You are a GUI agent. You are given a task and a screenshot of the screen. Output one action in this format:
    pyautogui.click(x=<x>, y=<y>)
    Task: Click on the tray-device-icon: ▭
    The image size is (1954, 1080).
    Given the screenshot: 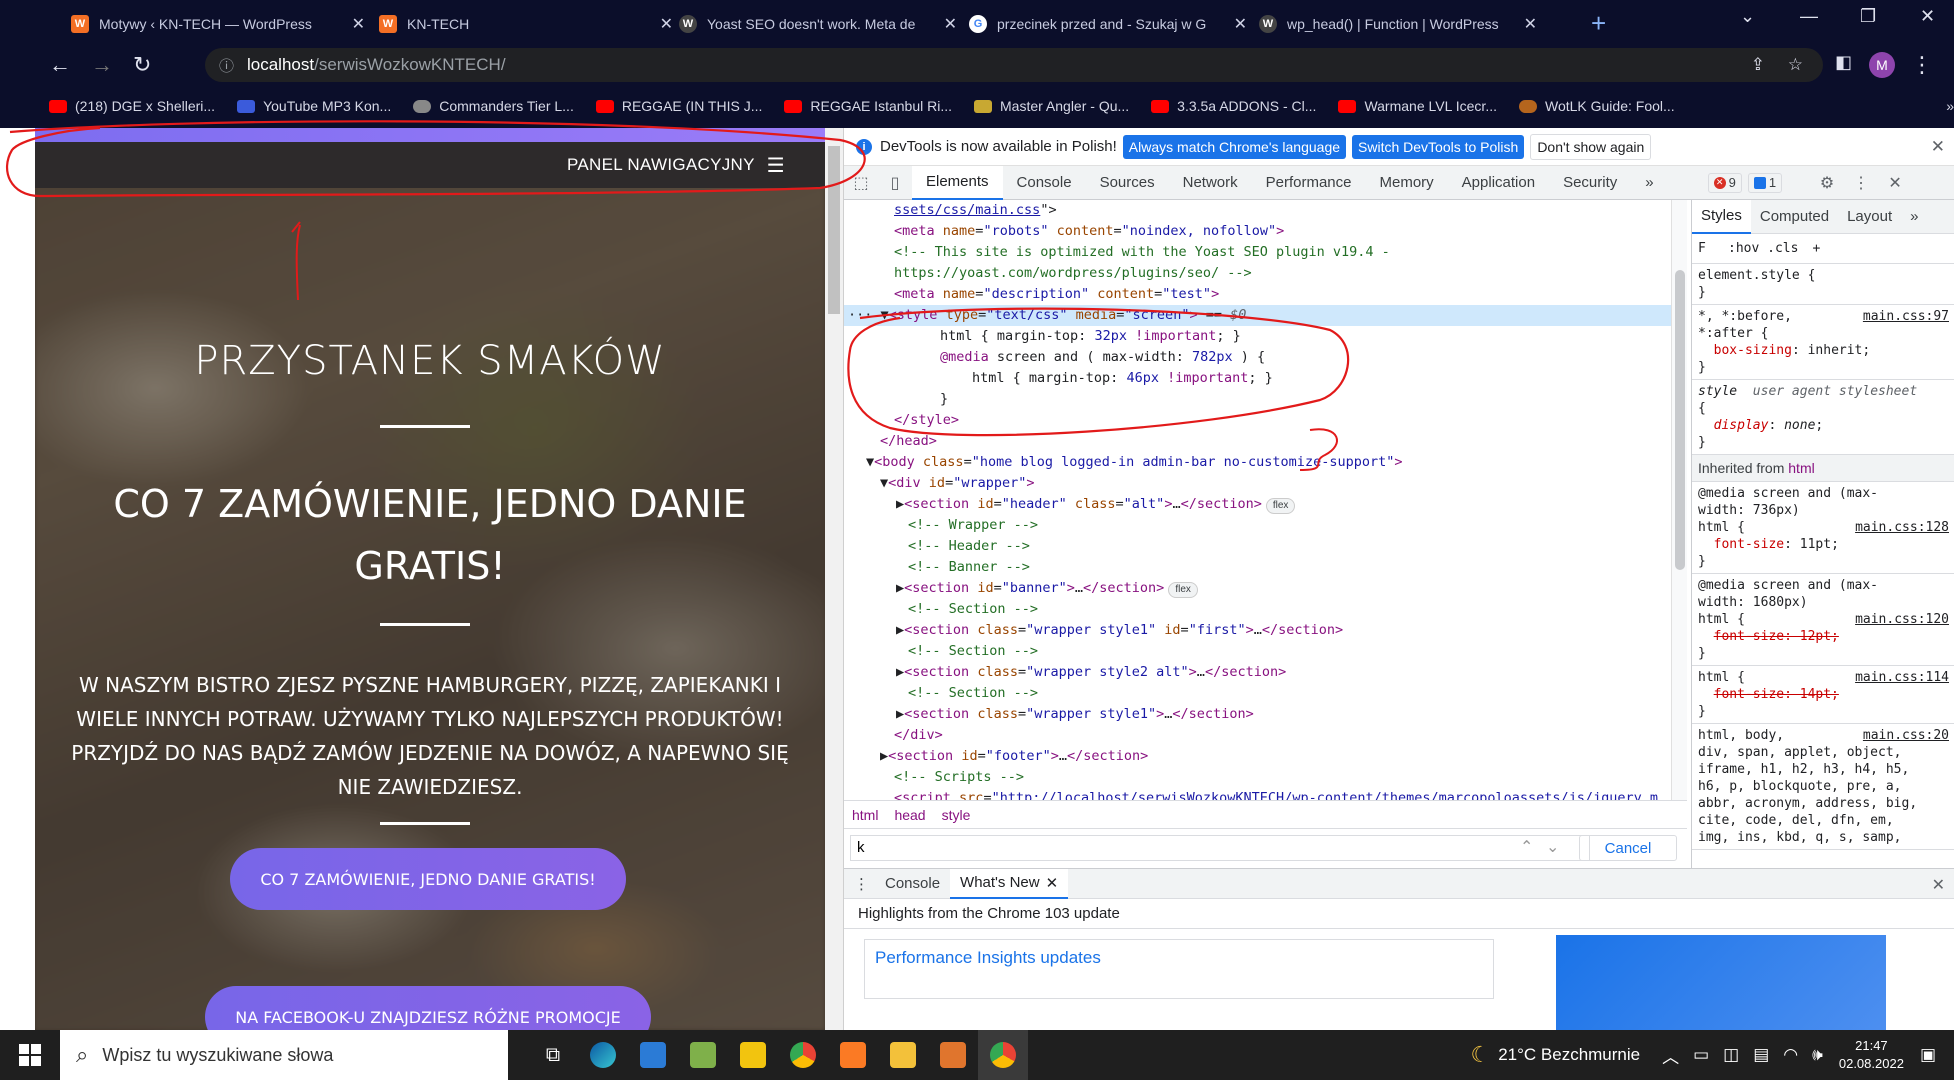 What is the action you would take?
    pyautogui.click(x=1701, y=1055)
    